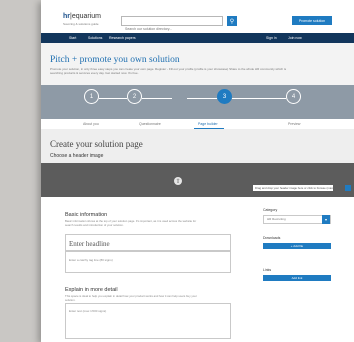 Image resolution: width=354 pixels, height=342 pixels. Describe the element at coordinates (208, 124) in the screenshot. I see `step-label-page-builder: Page builder` at that location.